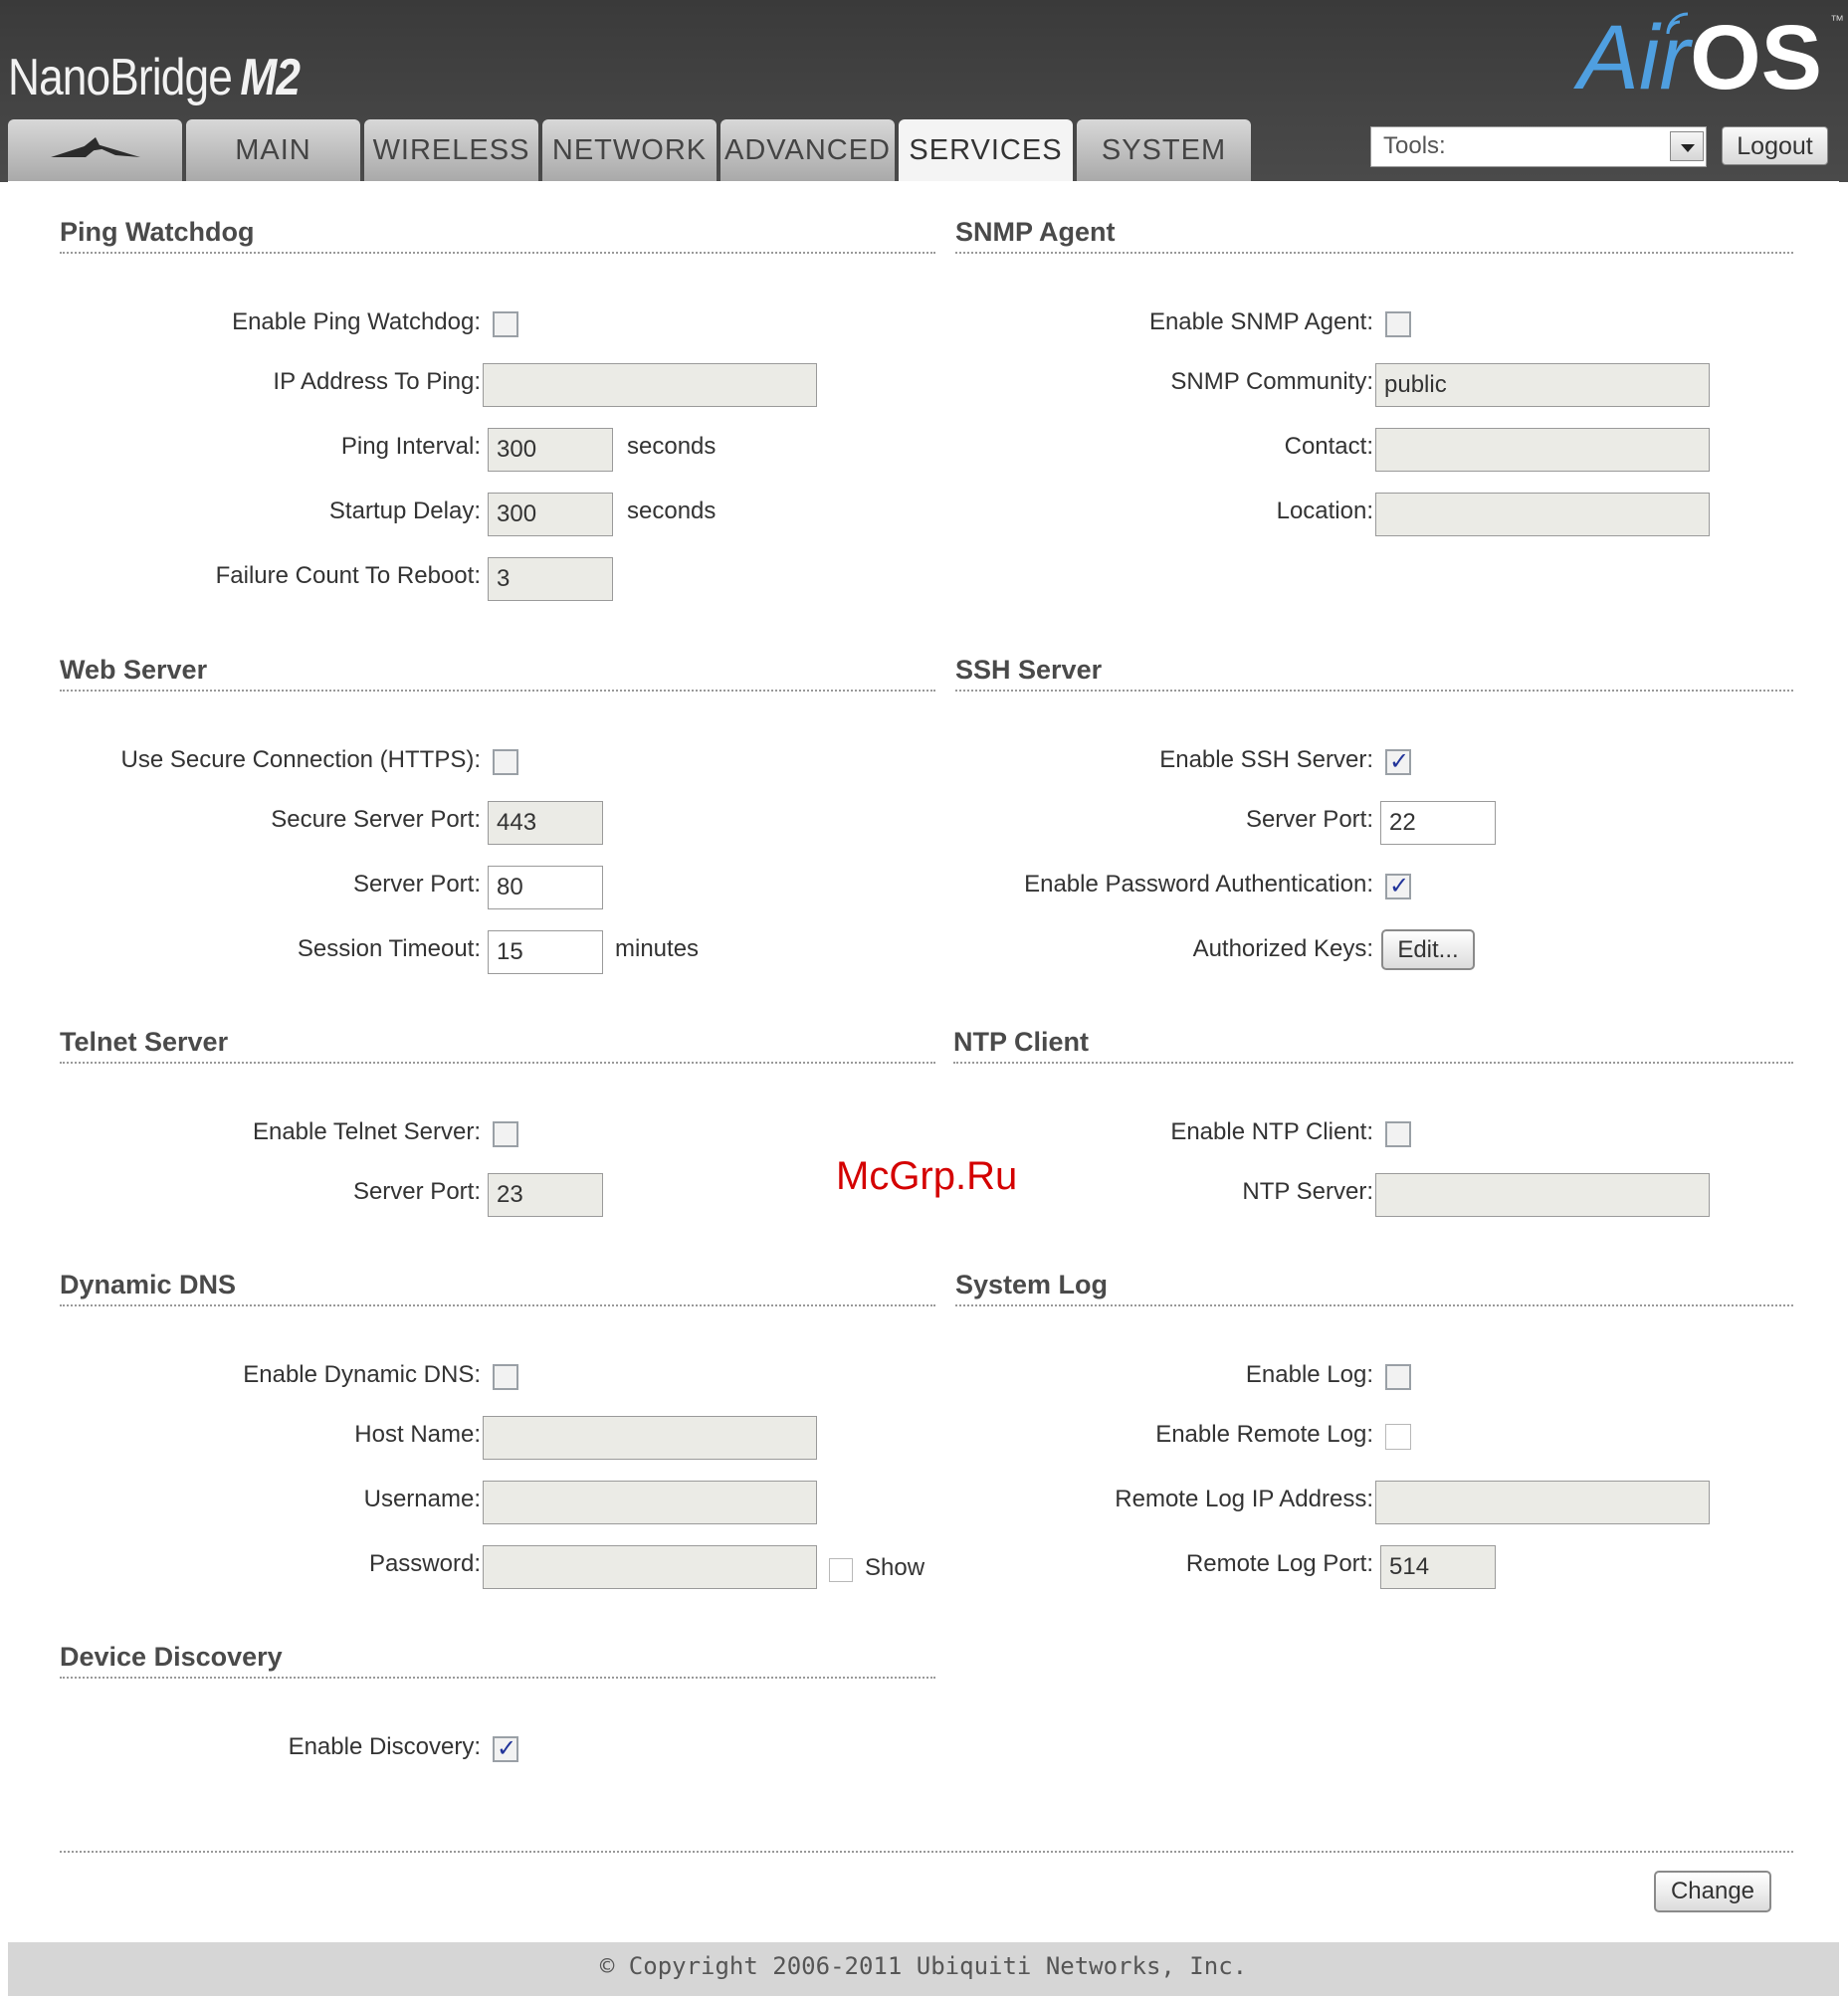 The height and width of the screenshot is (1996, 1848). Describe the element at coordinates (1307, 1192) in the screenshot. I see `ntp-server-label: NTP Server:` at that location.